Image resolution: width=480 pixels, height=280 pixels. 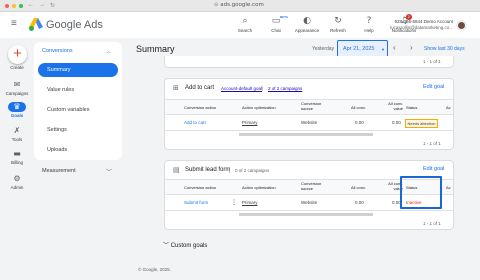 What do you see at coordinates (17, 178) in the screenshot?
I see `gear-icon: ⚙` at bounding box center [17, 178].